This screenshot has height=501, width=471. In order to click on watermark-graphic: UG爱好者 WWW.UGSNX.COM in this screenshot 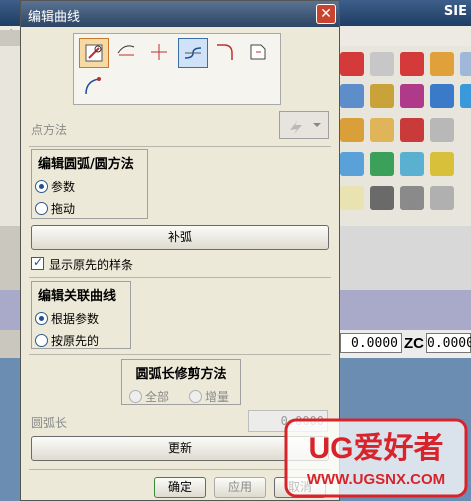, I will do `click(376, 458)`.